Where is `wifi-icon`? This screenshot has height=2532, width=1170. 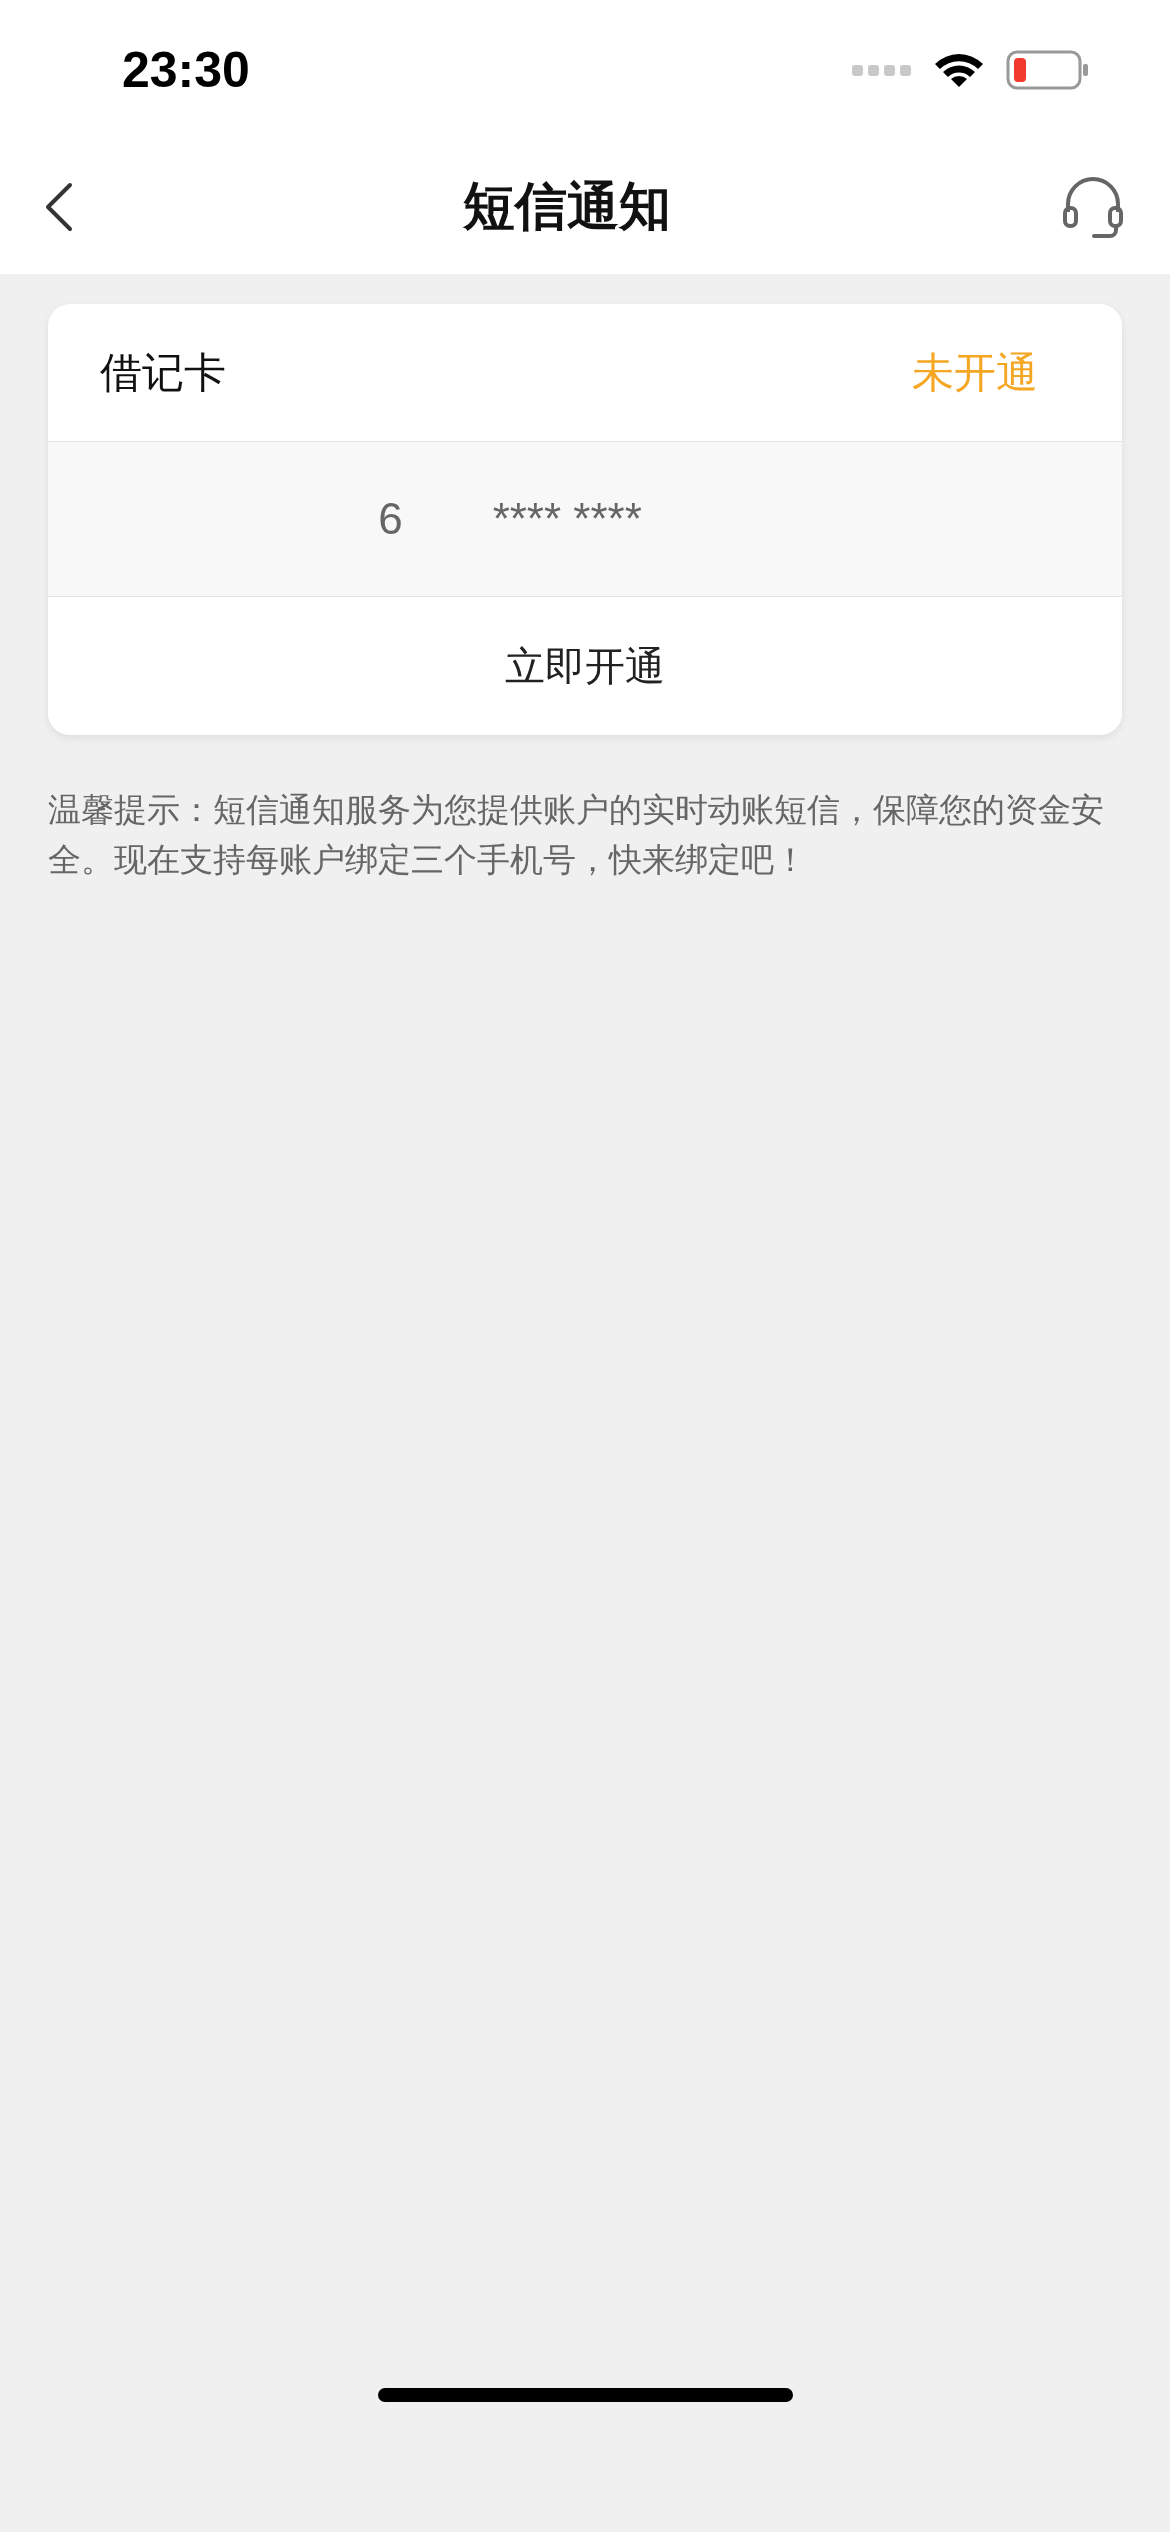 wifi-icon is located at coordinates (959, 70).